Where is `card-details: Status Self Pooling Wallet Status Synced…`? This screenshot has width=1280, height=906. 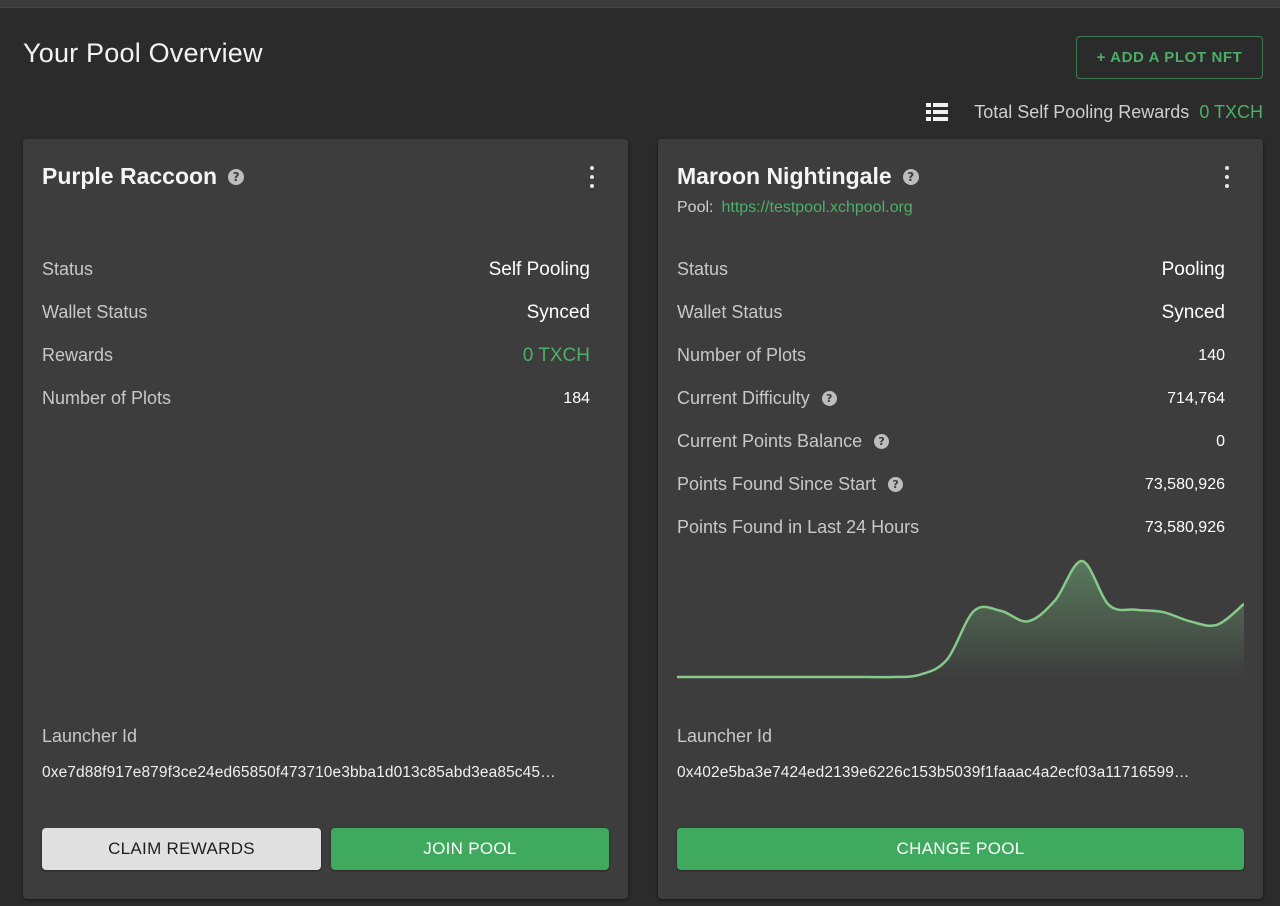
card-details: Status Self Pooling Wallet Status Synced… is located at coordinates (316, 334).